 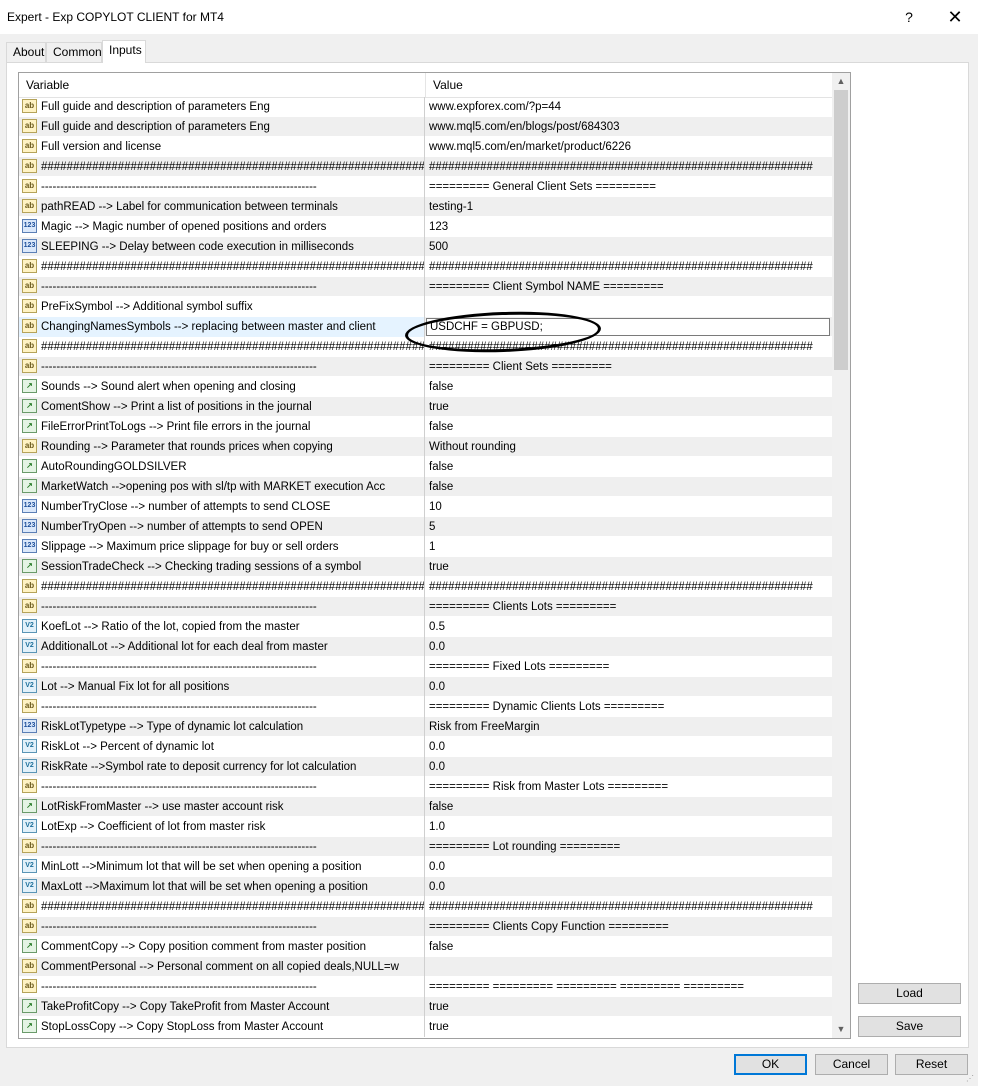 What do you see at coordinates (74, 52) in the screenshot?
I see `tab-common: Common` at bounding box center [74, 52].